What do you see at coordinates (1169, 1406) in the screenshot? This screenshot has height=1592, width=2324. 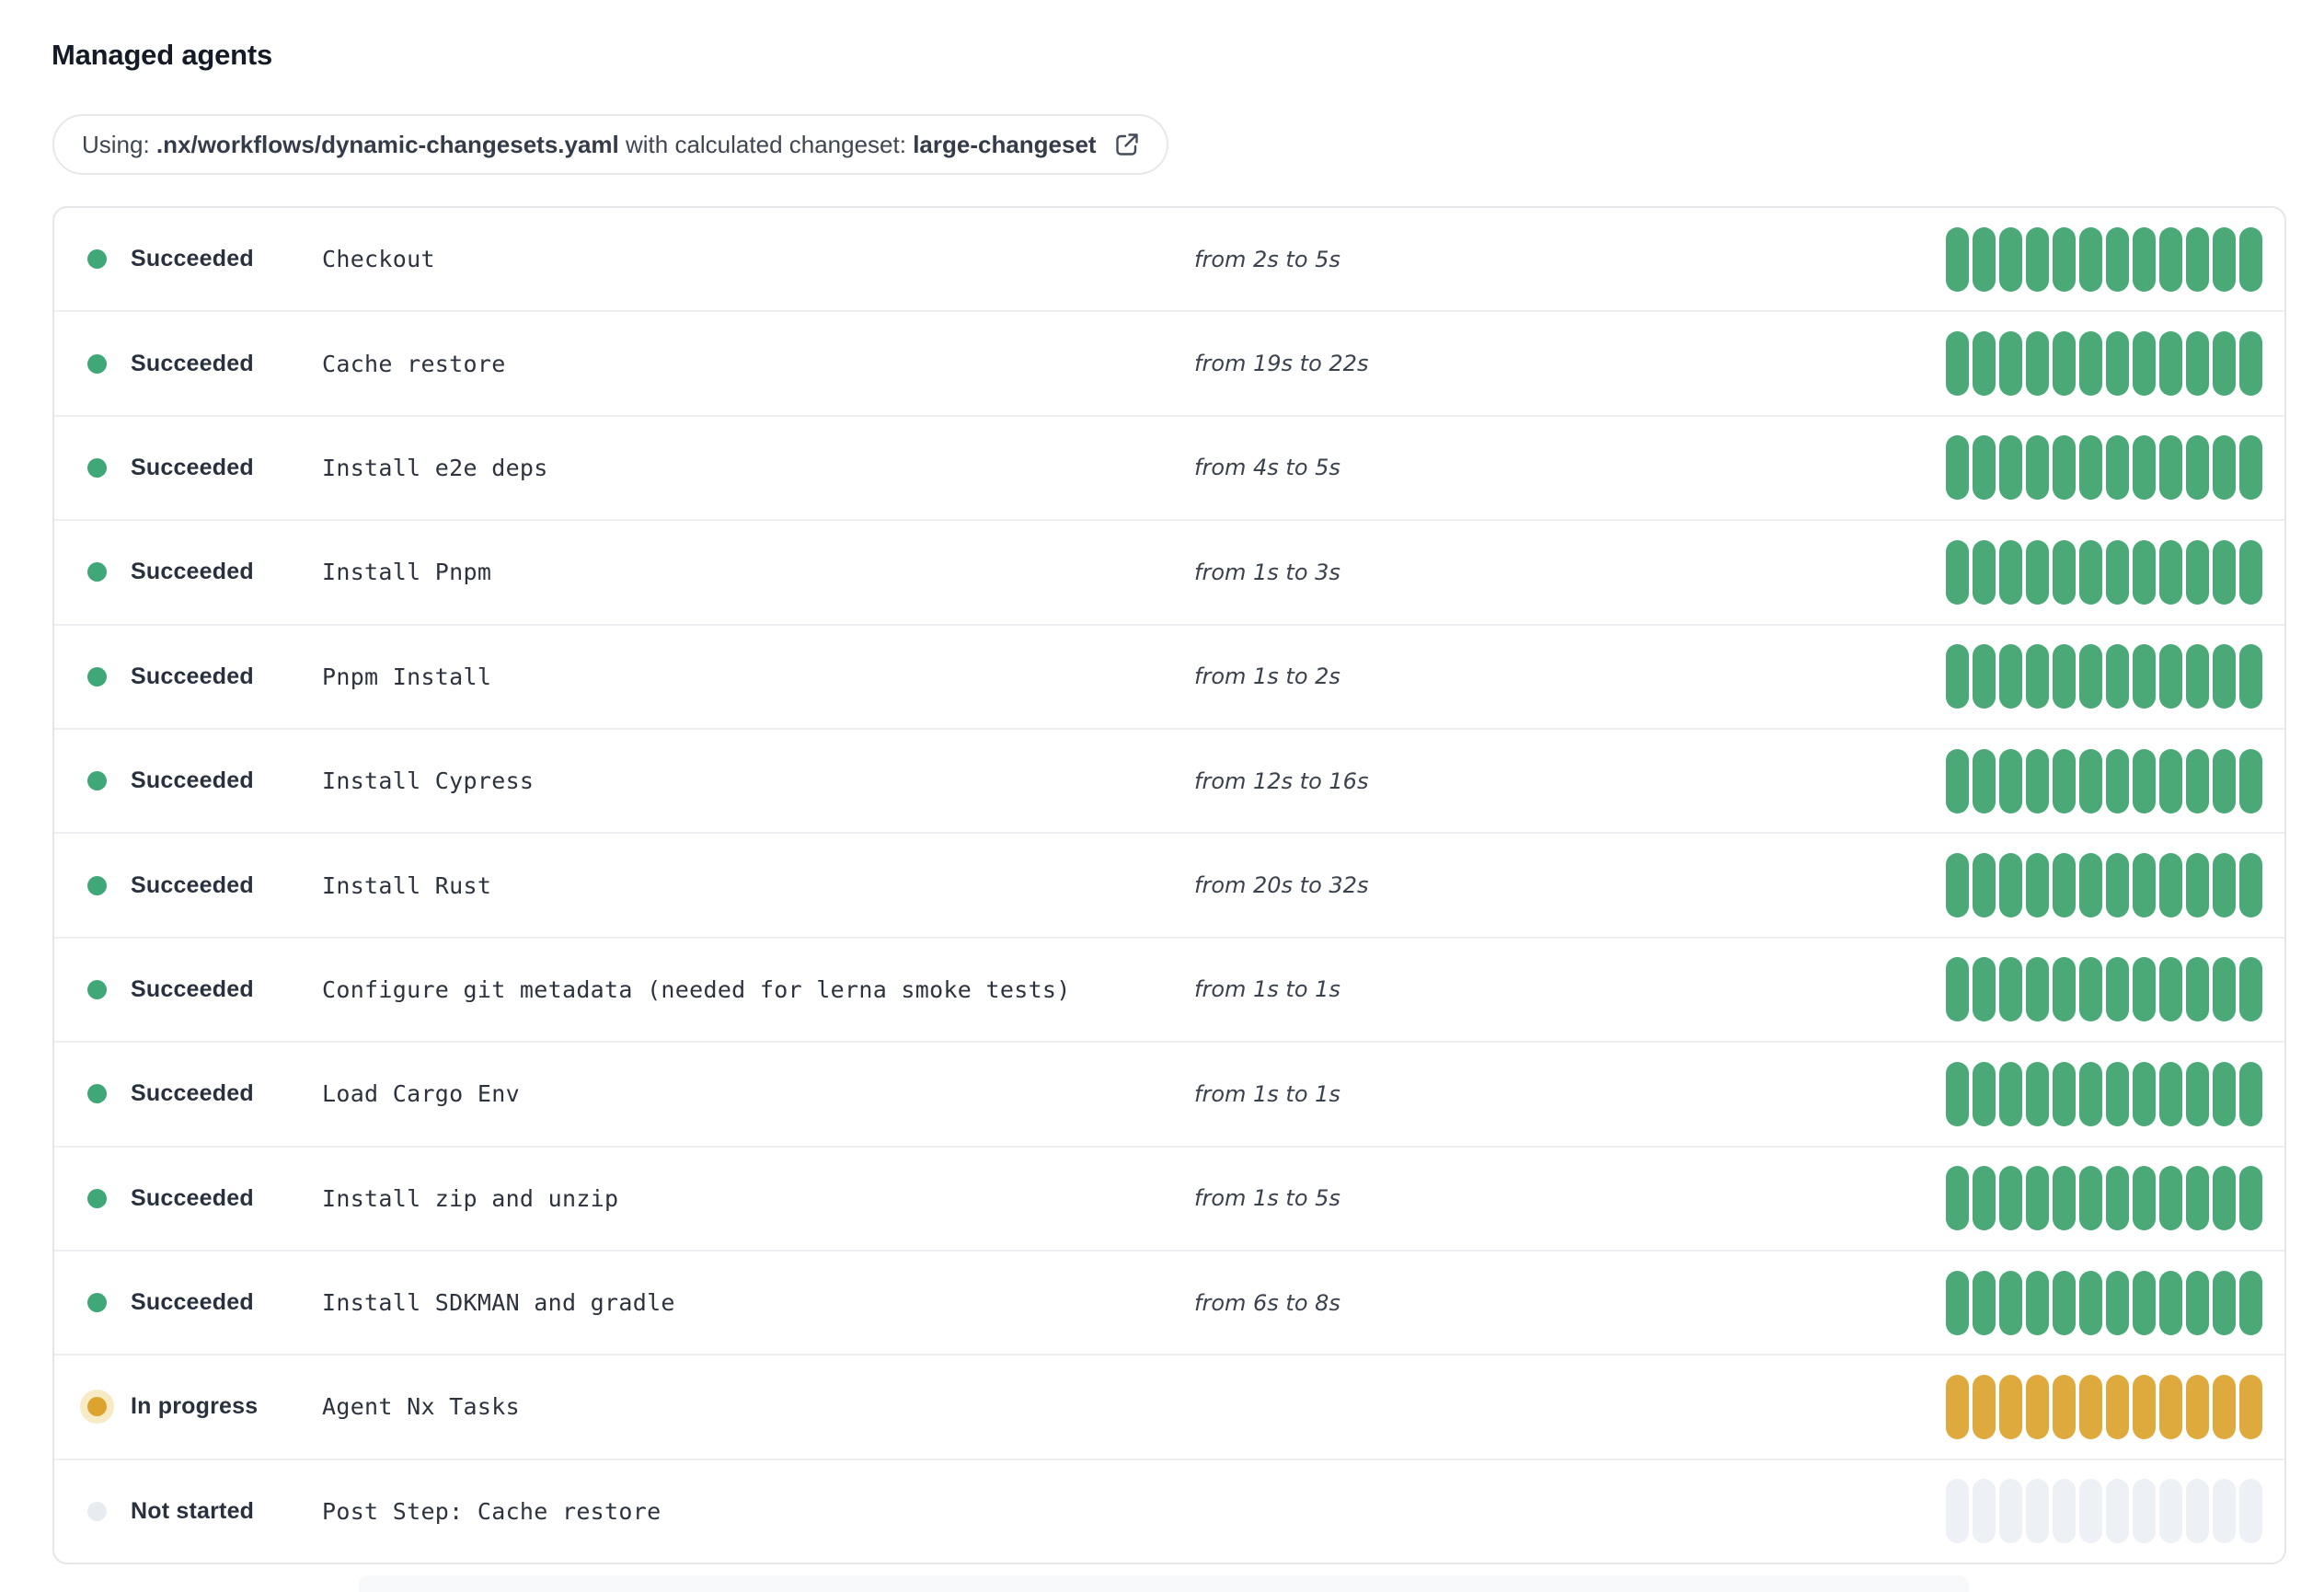 I see `agent-step-row: In progress Agent Nx Tasks` at bounding box center [1169, 1406].